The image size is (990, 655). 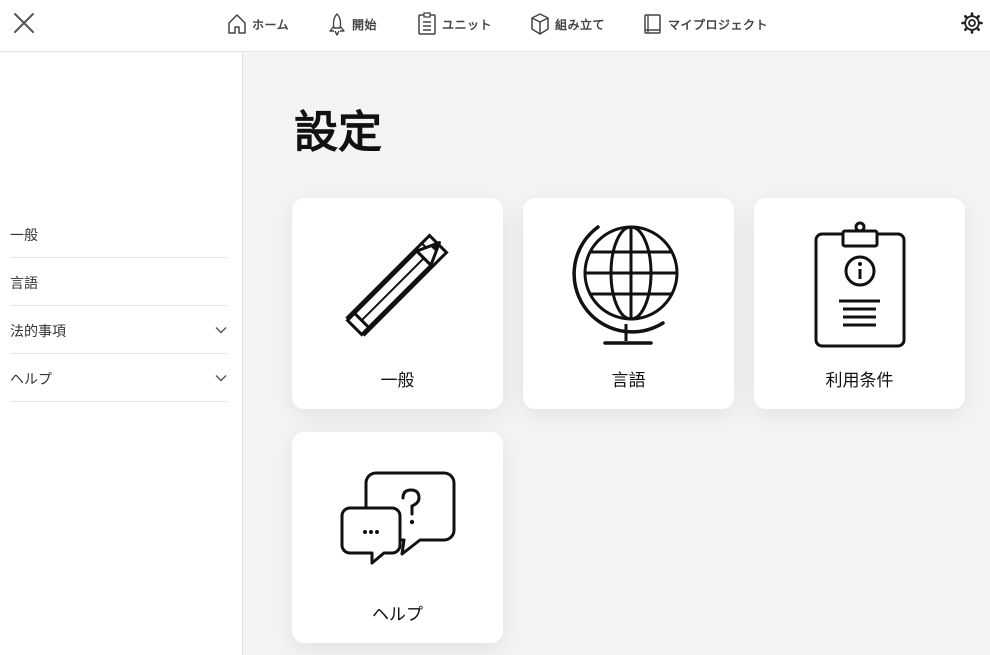 I want to click on card-terms-label: 利用条件, so click(x=859, y=381).